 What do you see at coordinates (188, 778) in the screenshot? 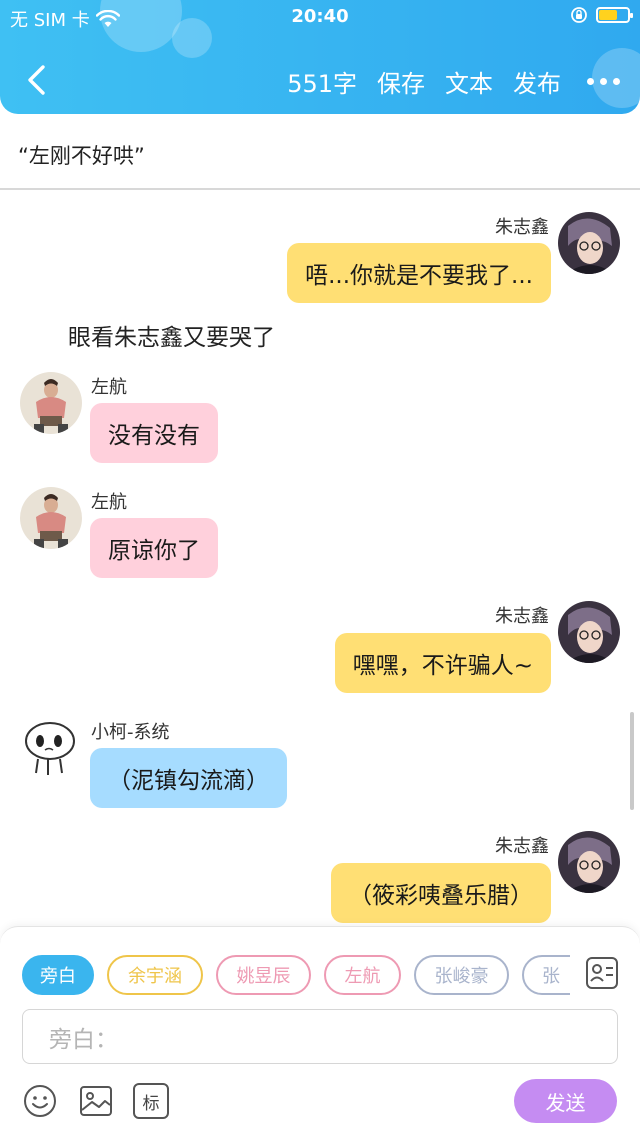
I see `message-bubble: （泥镇勾流滴）` at bounding box center [188, 778].